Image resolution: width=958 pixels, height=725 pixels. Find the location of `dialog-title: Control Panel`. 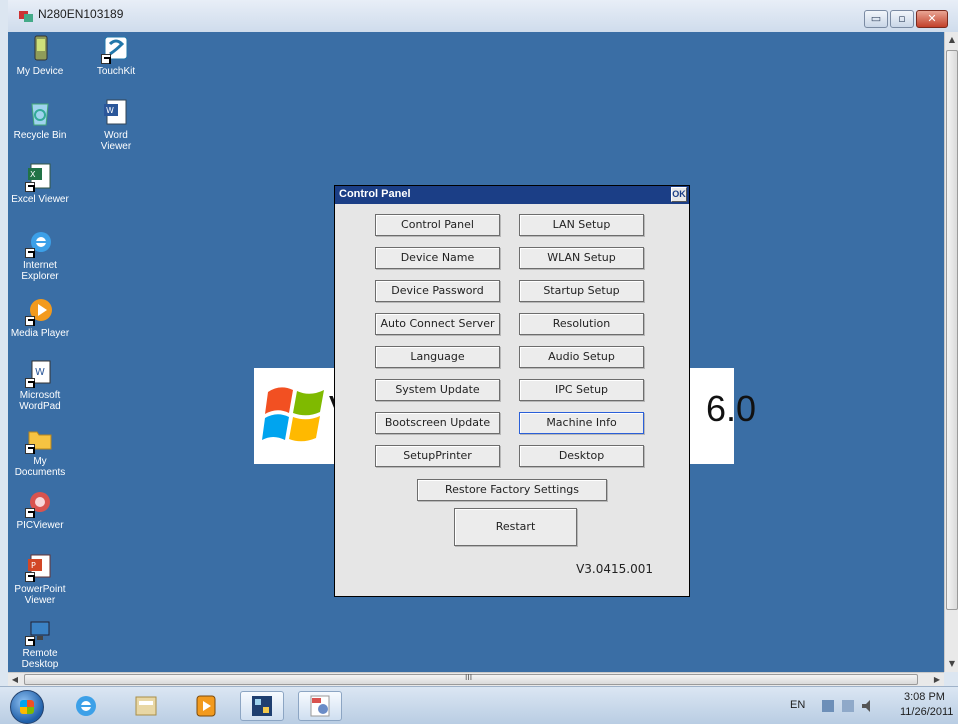

dialog-title: Control Panel is located at coordinates (375, 194).